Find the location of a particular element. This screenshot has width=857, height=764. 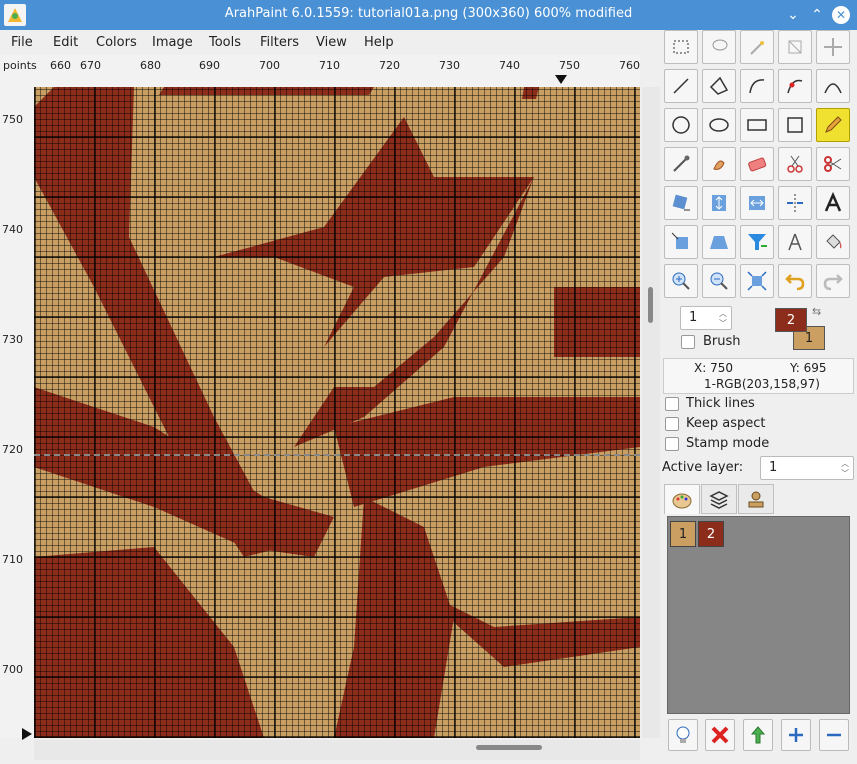

lasso-tool is located at coordinates (719, 47).